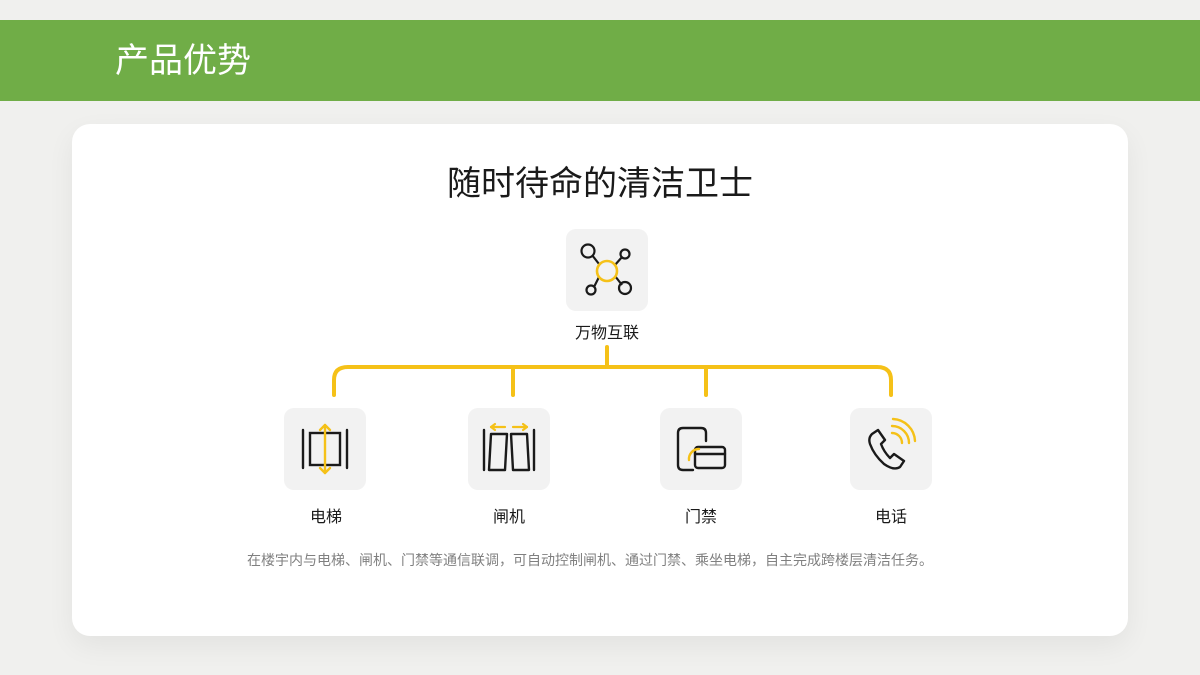 This screenshot has width=1200, height=675. I want to click on hub-tile, so click(607, 270).